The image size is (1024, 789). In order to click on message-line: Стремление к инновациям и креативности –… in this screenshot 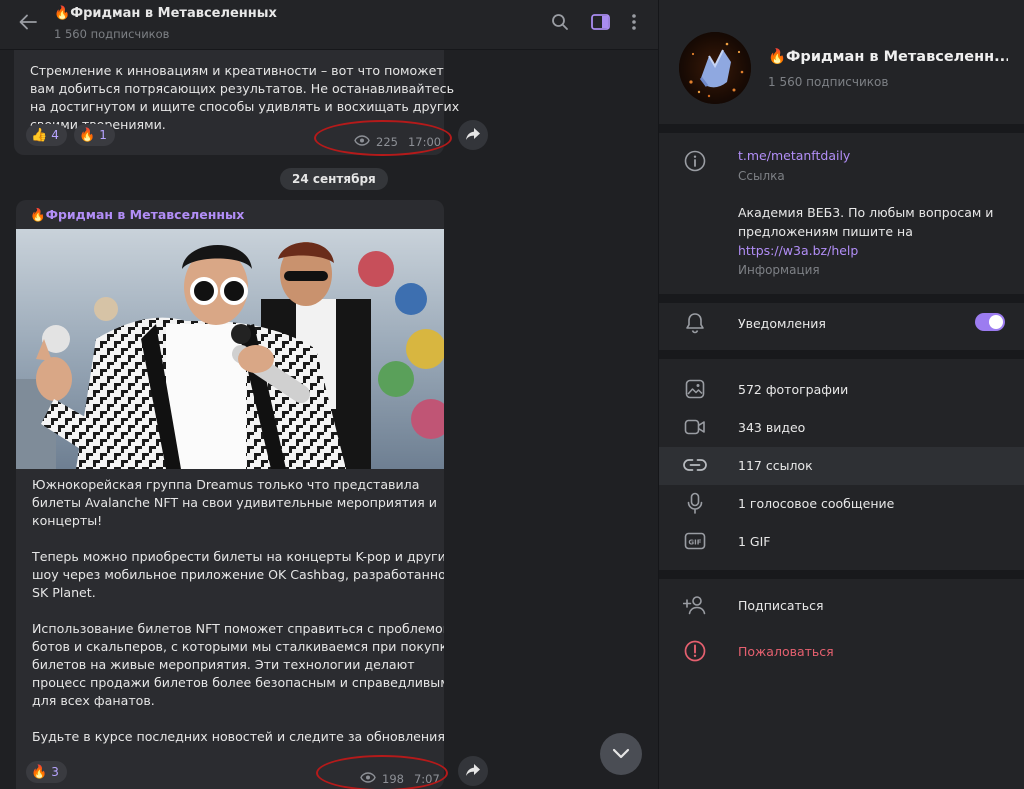, I will do `click(237, 70)`.